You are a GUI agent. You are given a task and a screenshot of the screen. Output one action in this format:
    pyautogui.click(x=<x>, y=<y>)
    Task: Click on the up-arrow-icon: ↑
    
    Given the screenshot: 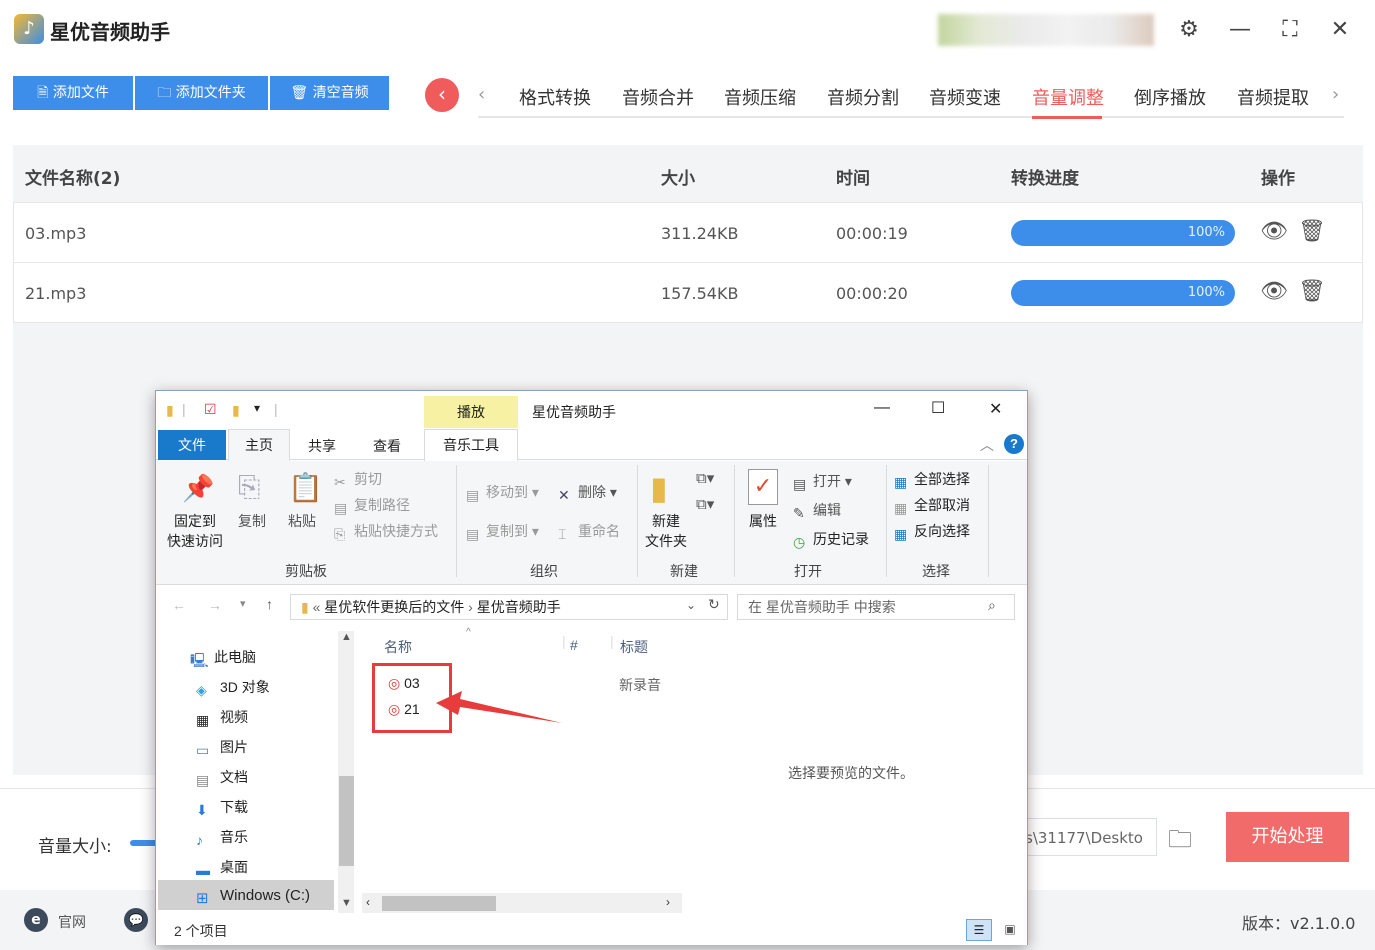 What is the action you would take?
    pyautogui.click(x=269, y=604)
    